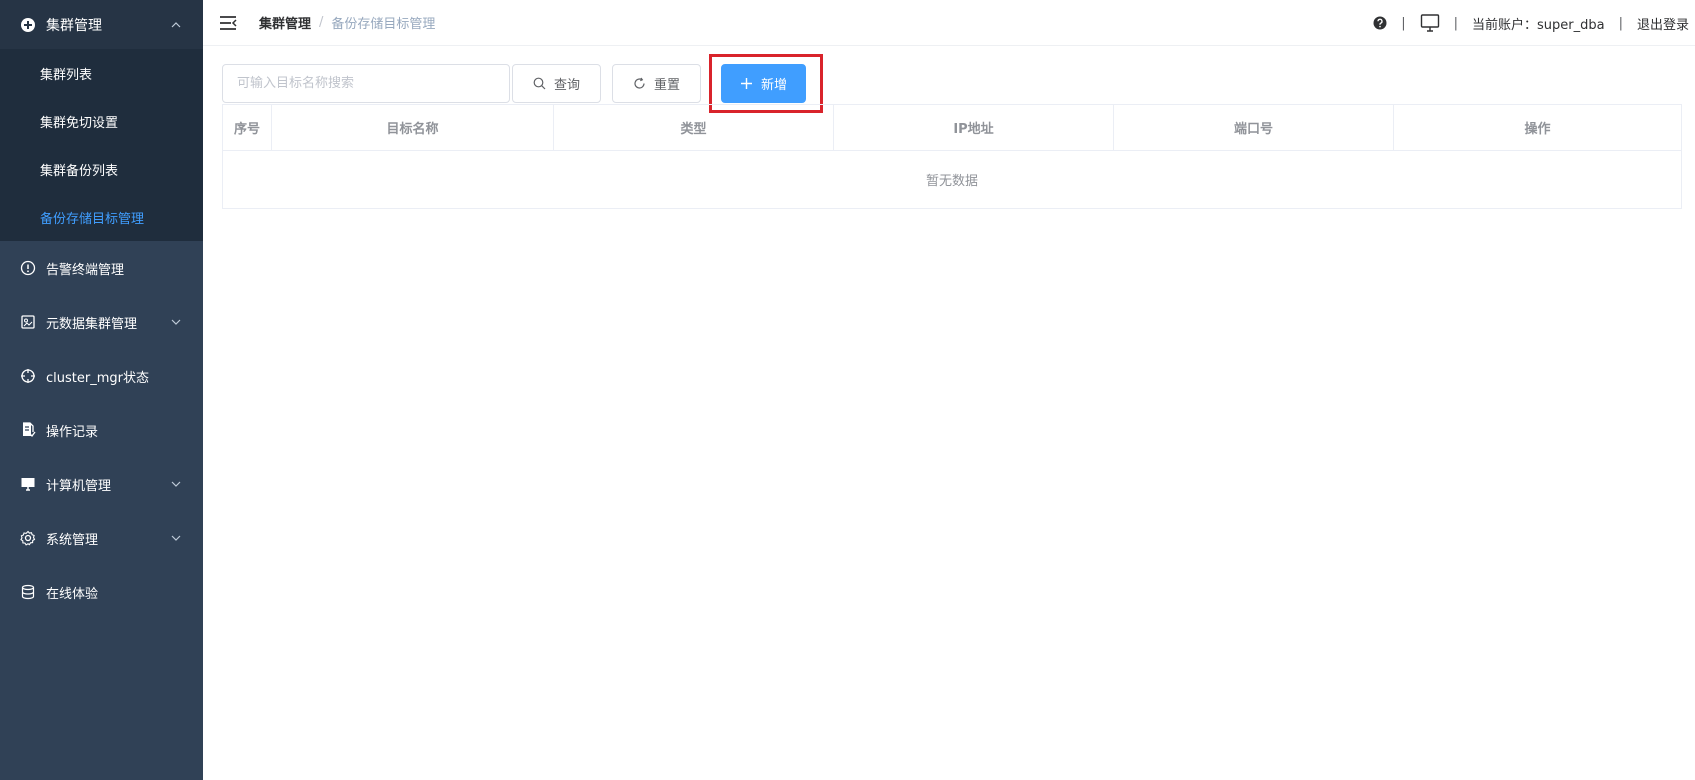 The width and height of the screenshot is (1695, 780). Describe the element at coordinates (951, 181) in the screenshot. I see `table-empty-text: 暂无数据` at that location.